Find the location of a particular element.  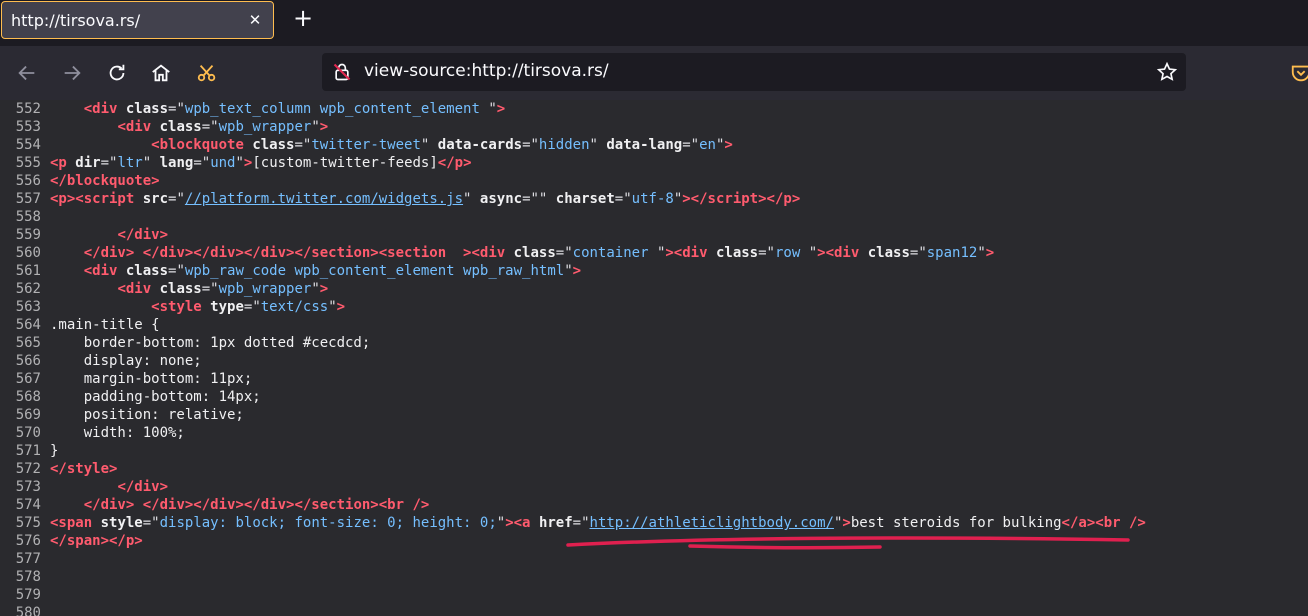

address-bar: view-source:http://tirsova.rs/ is located at coordinates (754, 72).